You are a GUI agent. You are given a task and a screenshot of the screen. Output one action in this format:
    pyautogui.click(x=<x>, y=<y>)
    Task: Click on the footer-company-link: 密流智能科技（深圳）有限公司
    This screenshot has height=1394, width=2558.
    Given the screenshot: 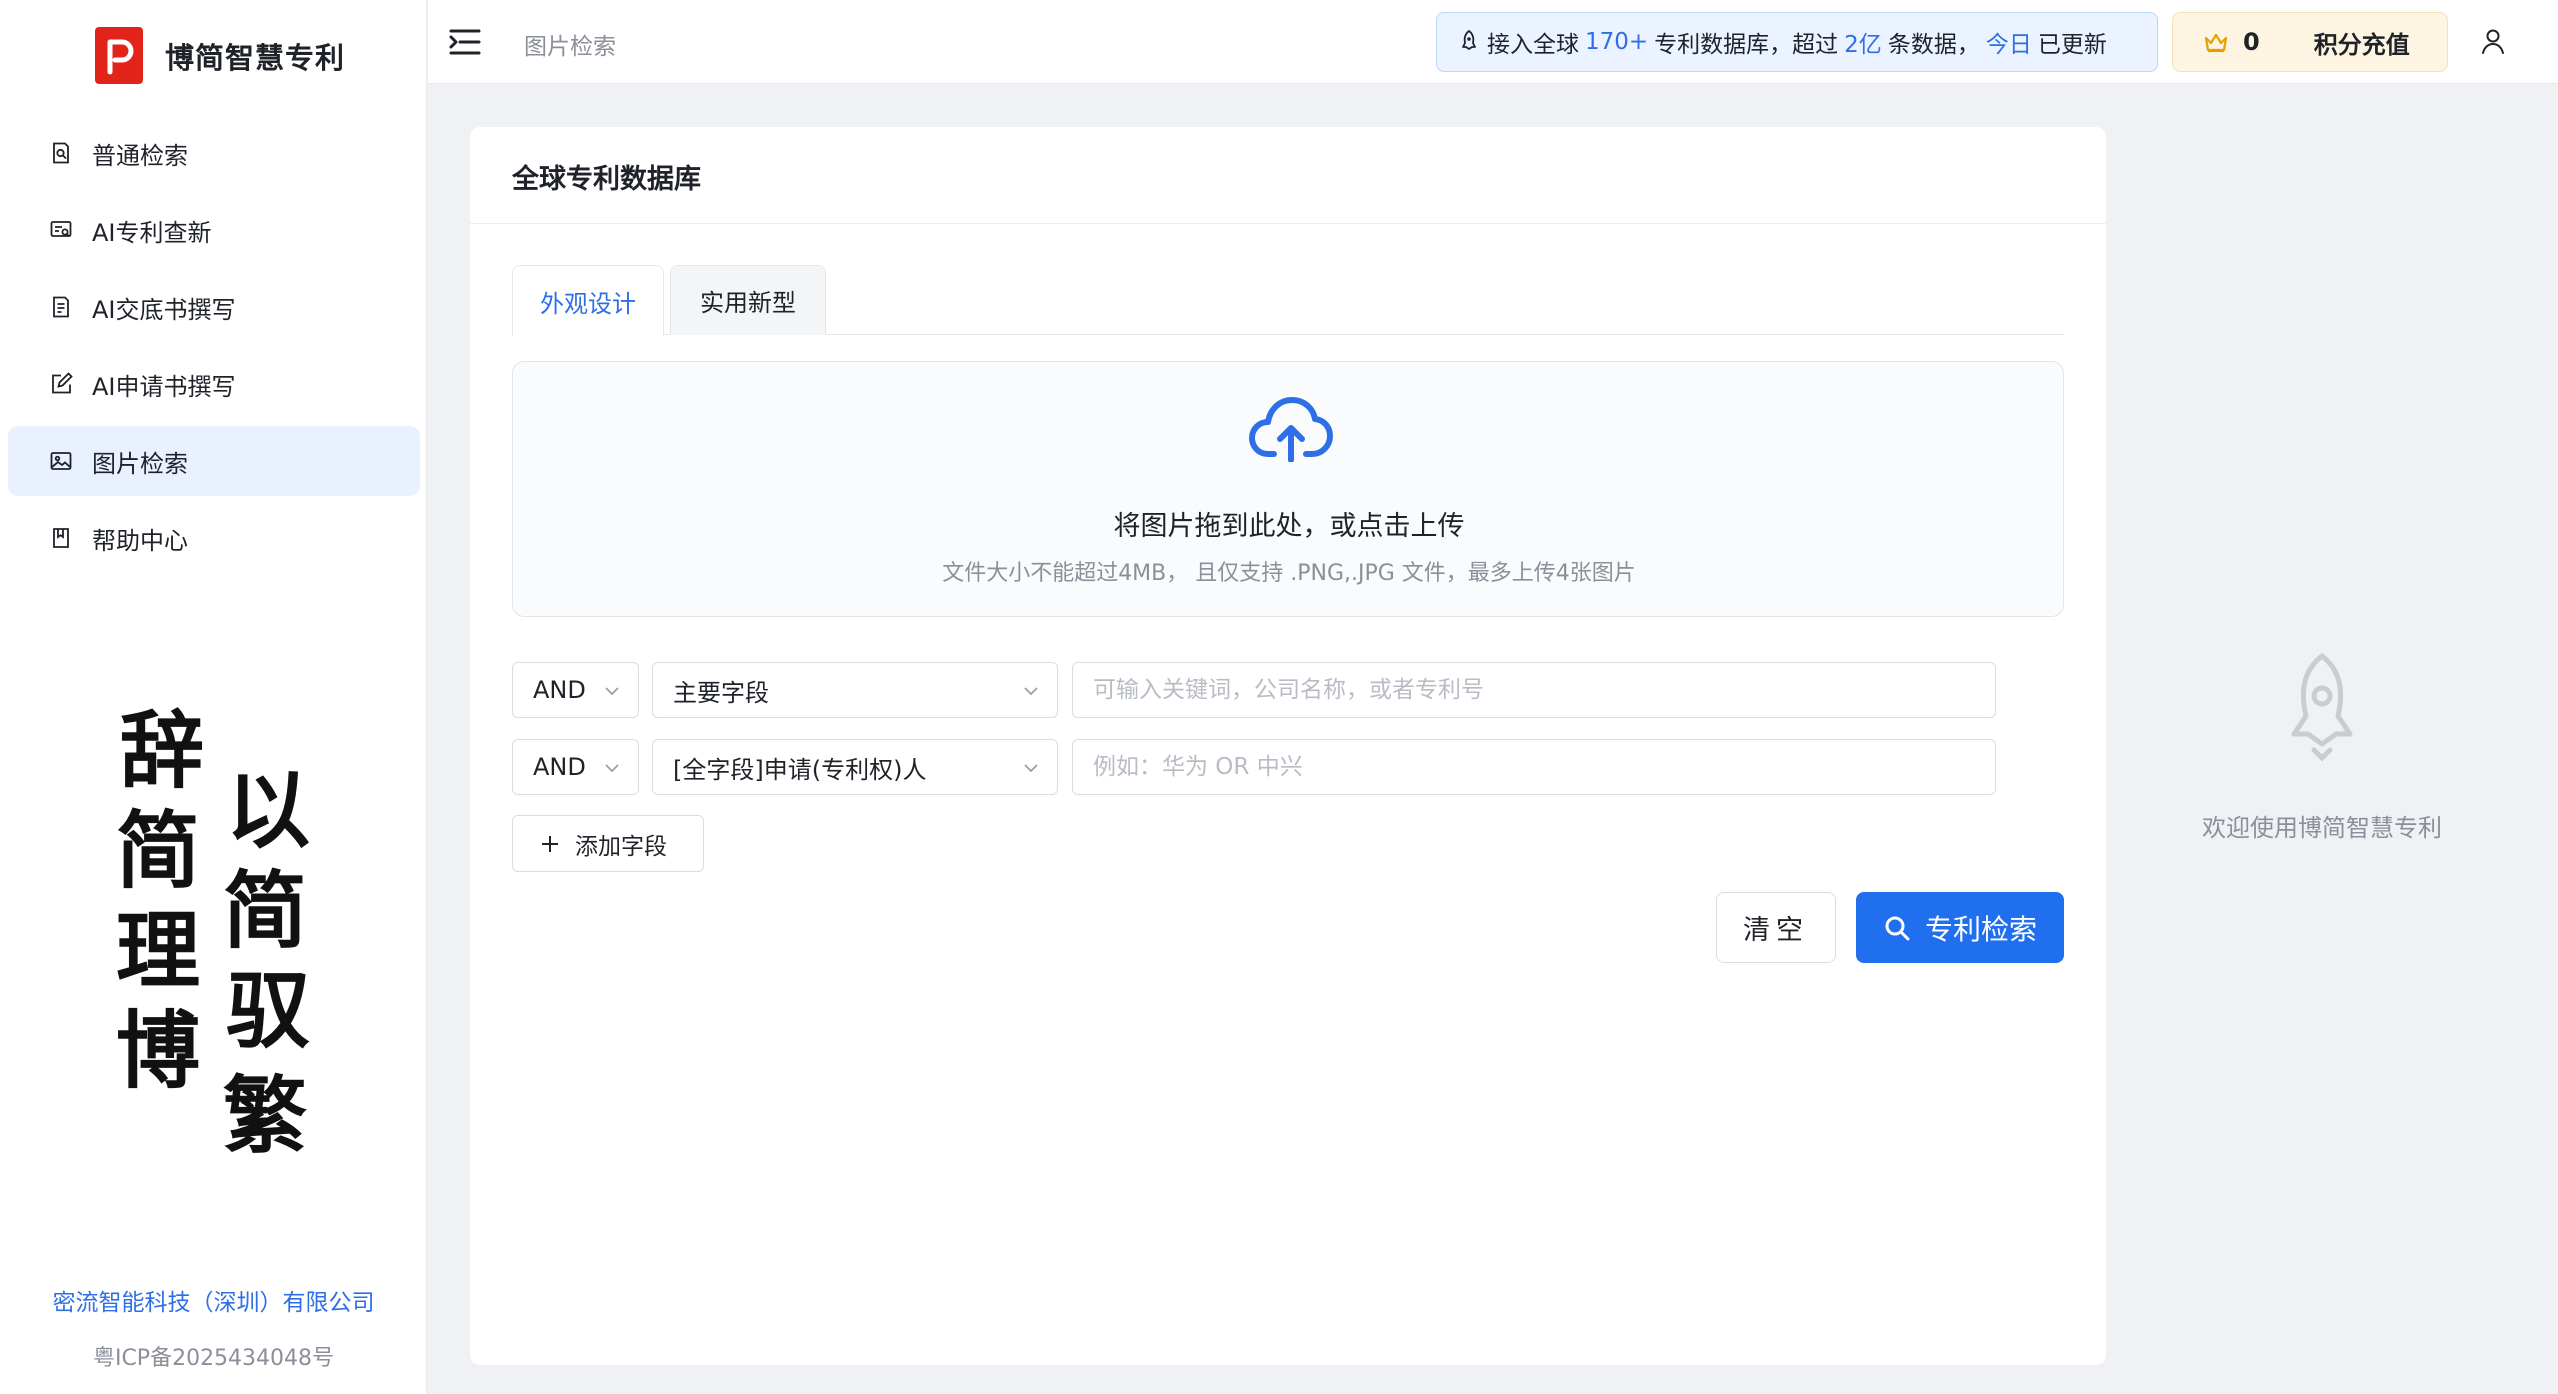 What is the action you would take?
    pyautogui.click(x=213, y=1300)
    